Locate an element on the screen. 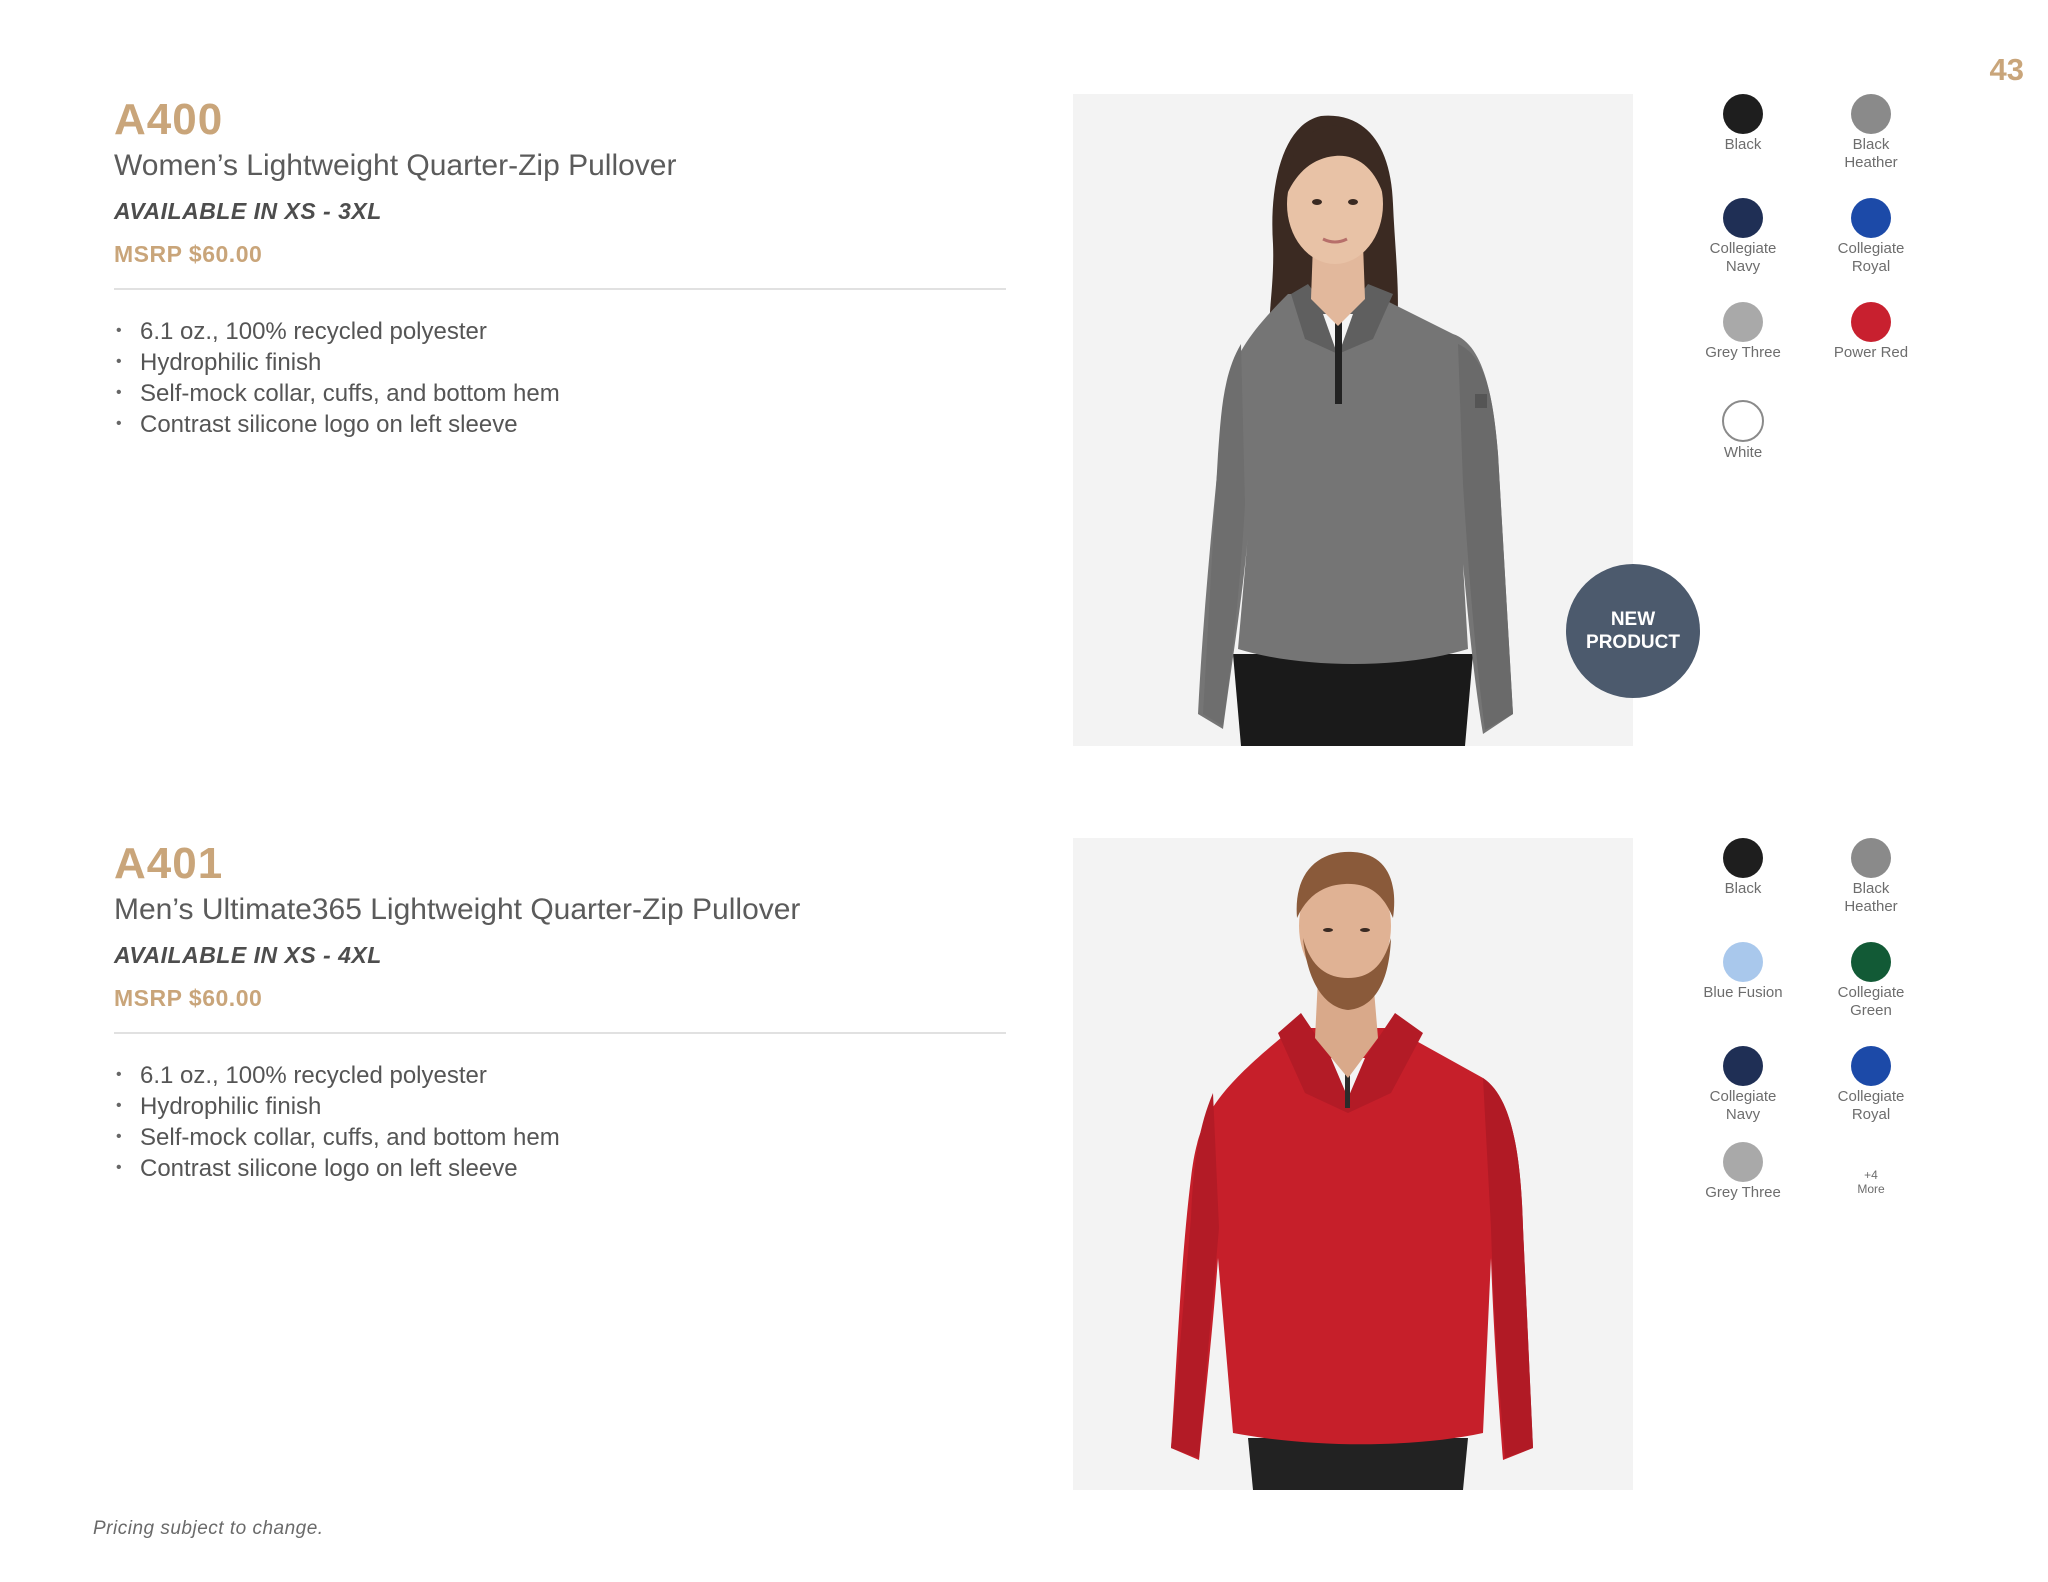  size-range: AVAILABLE IN XS - 4XL is located at coordinates (248, 955).